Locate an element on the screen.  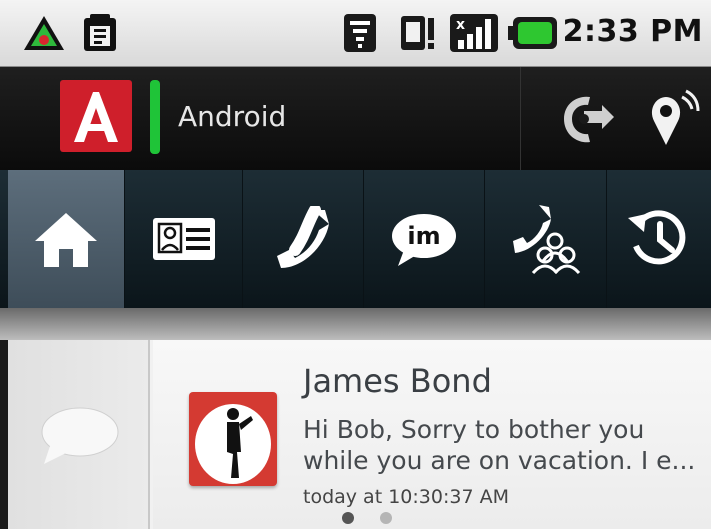
tab-contacts is located at coordinates (183, 239).